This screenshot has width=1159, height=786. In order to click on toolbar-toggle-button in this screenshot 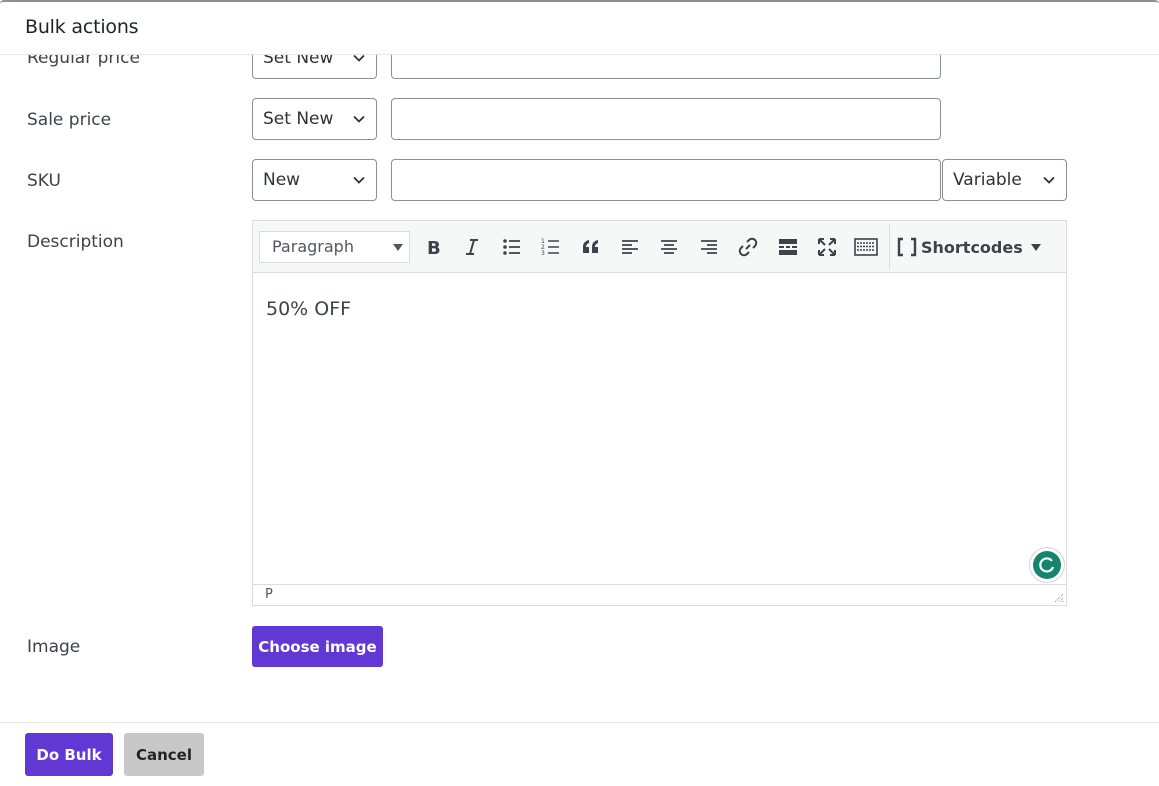, I will do `click(866, 247)`.